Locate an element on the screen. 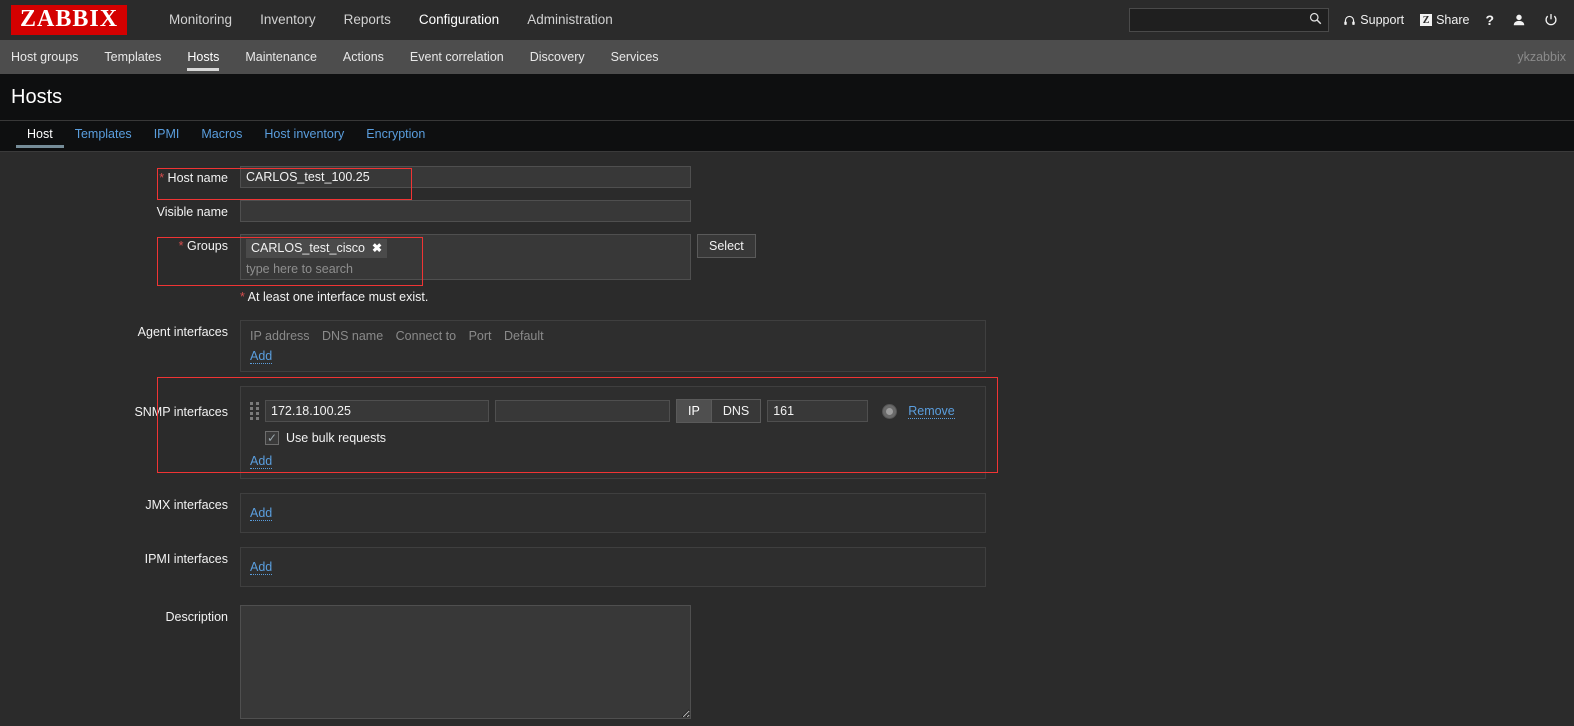  logged-in-user-label: ykzabbix is located at coordinates (1541, 57).